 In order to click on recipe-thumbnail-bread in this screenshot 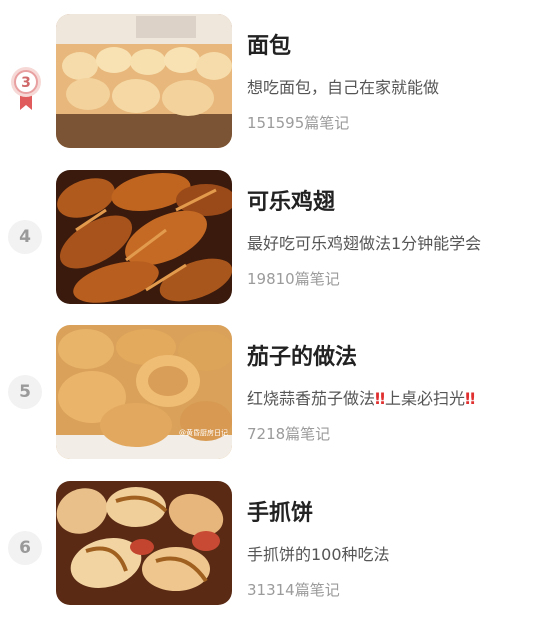, I will do `click(144, 81)`.